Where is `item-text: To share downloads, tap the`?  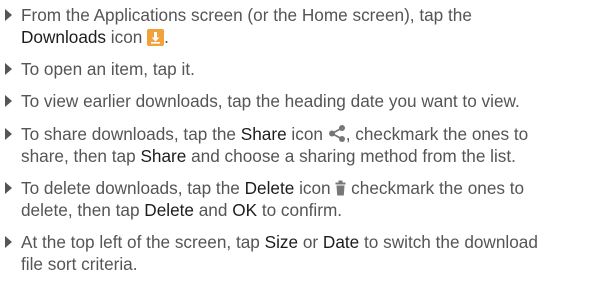
item-text: To share downloads, tap the is located at coordinates (131, 134).